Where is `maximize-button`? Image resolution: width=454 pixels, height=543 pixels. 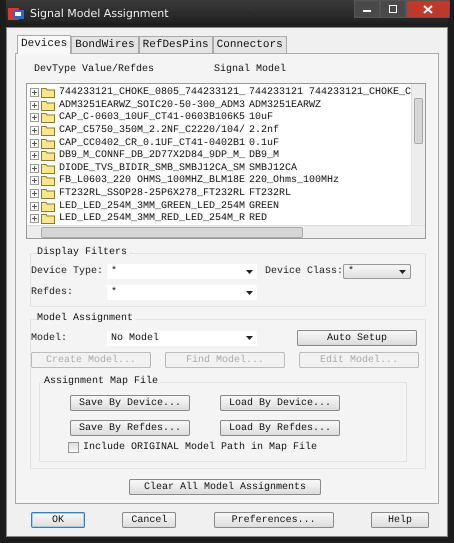
maximize-button is located at coordinates (393, 9).